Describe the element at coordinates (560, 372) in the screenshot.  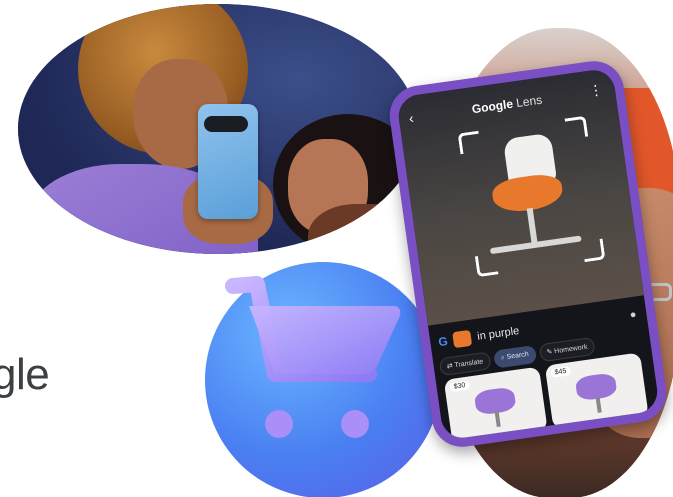
I see `result-price: $45` at that location.